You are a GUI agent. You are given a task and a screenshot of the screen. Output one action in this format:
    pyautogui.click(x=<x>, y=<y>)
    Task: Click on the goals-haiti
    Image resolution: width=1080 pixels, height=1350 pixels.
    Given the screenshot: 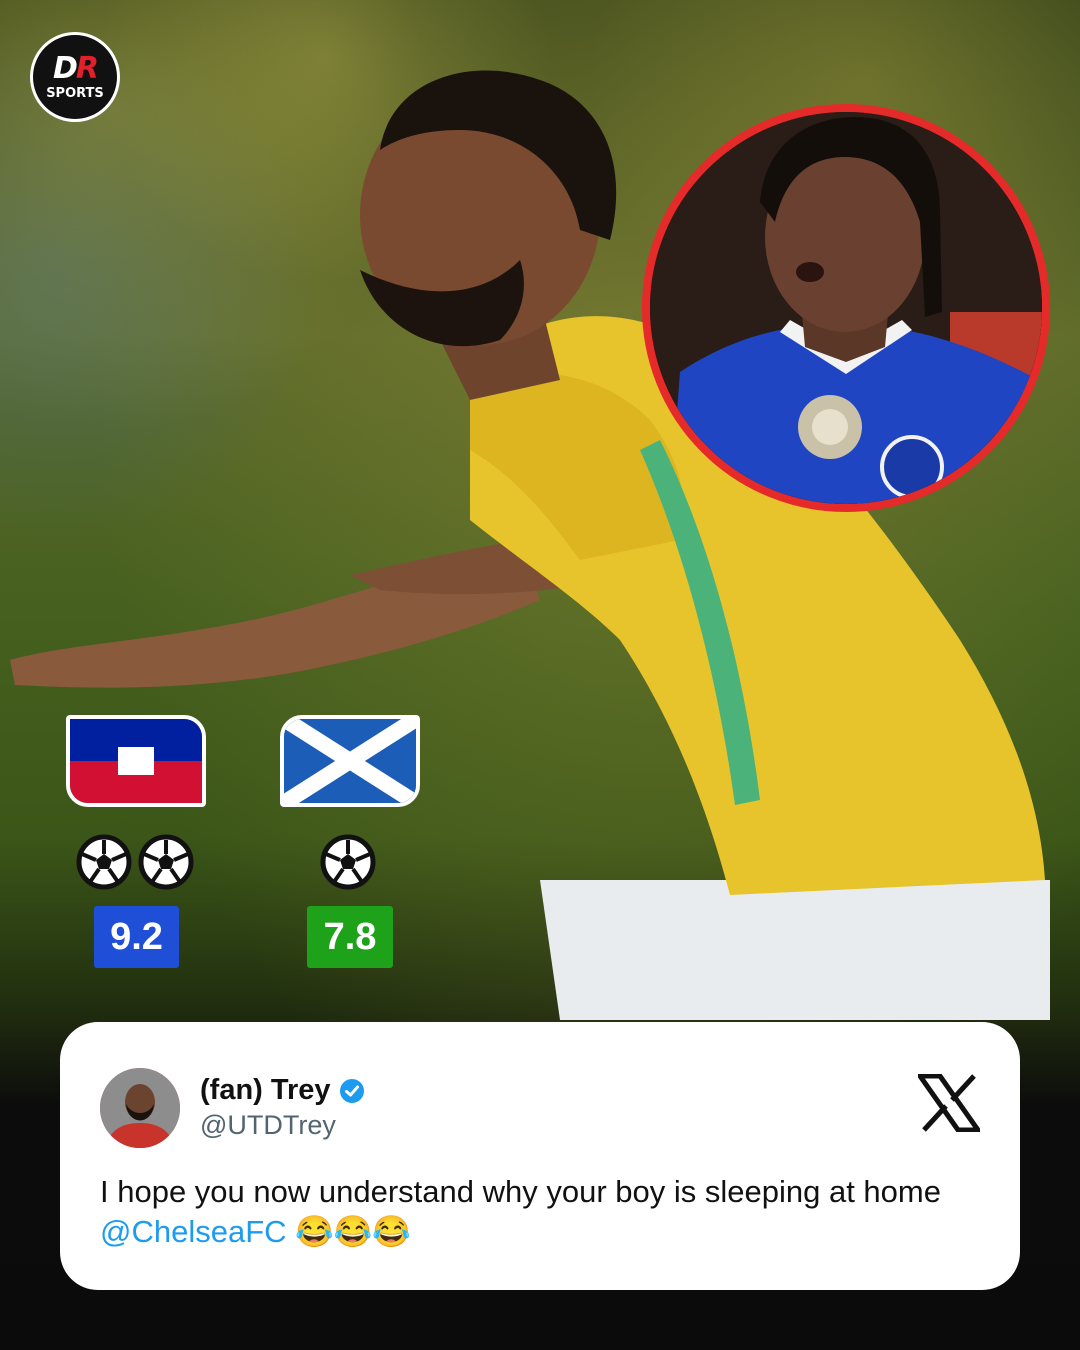 What is the action you would take?
    pyautogui.click(x=135, y=862)
    